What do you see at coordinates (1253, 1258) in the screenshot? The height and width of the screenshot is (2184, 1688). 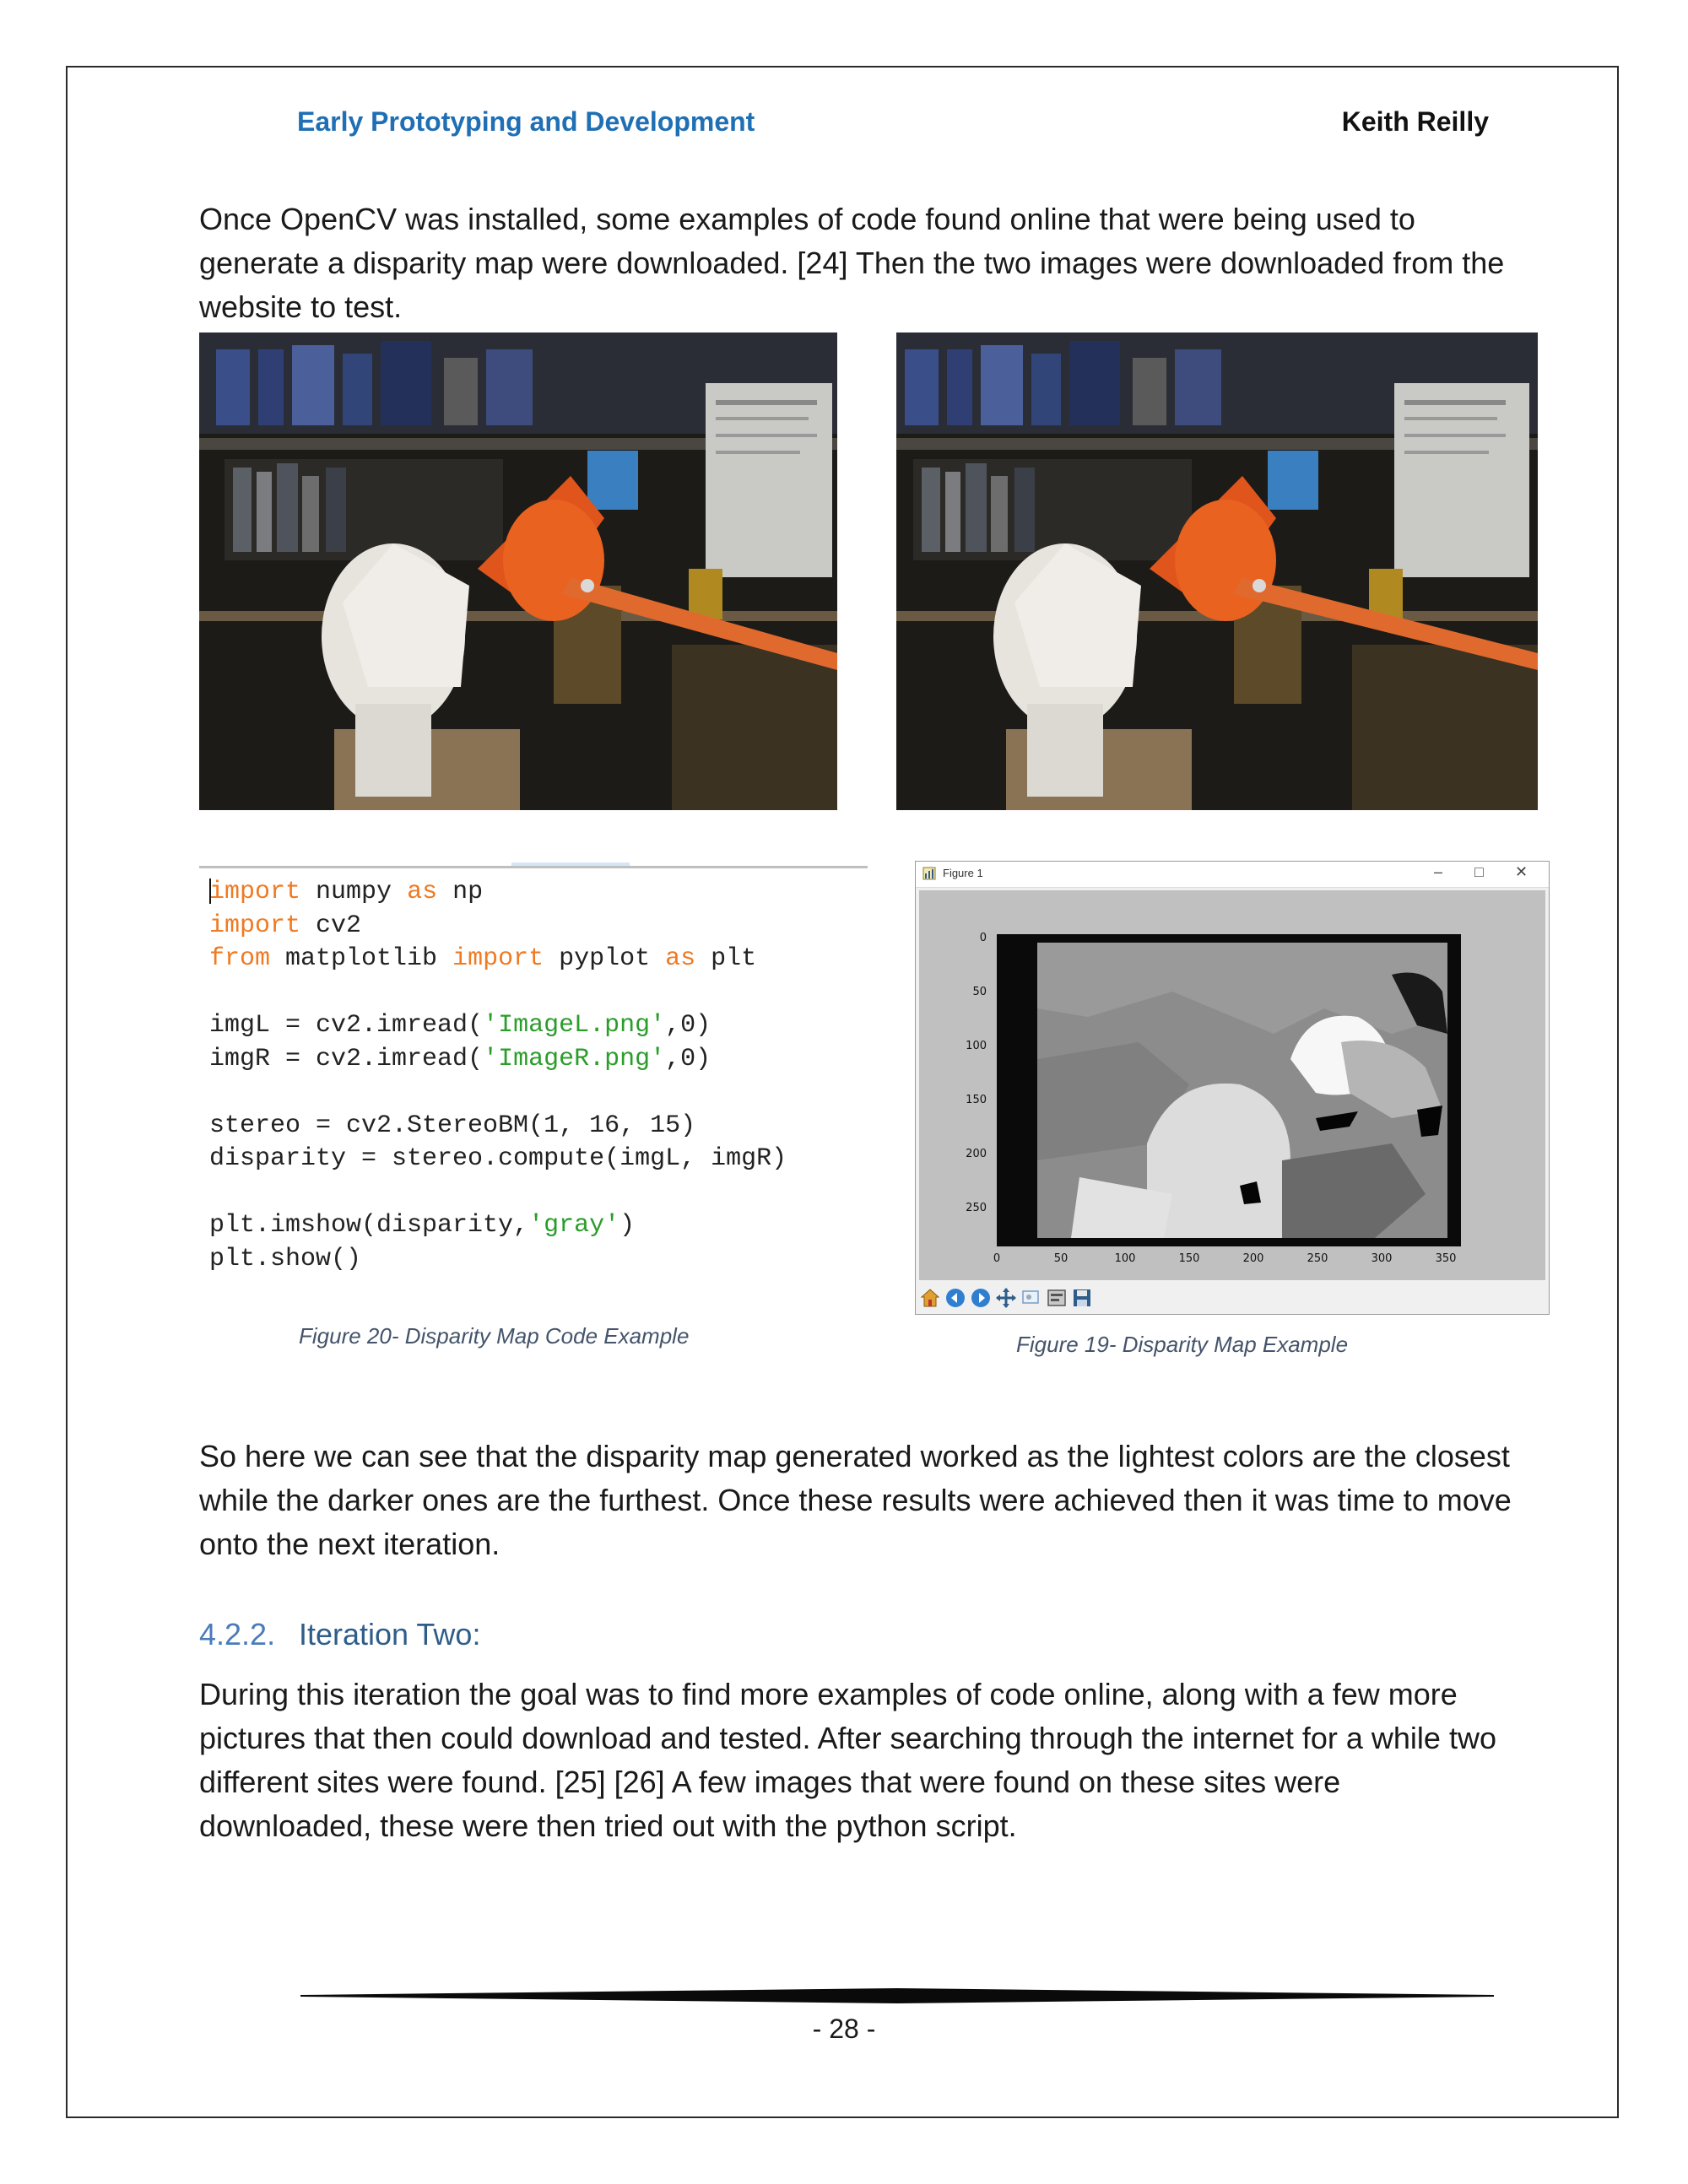 I see `x-tick: 200` at bounding box center [1253, 1258].